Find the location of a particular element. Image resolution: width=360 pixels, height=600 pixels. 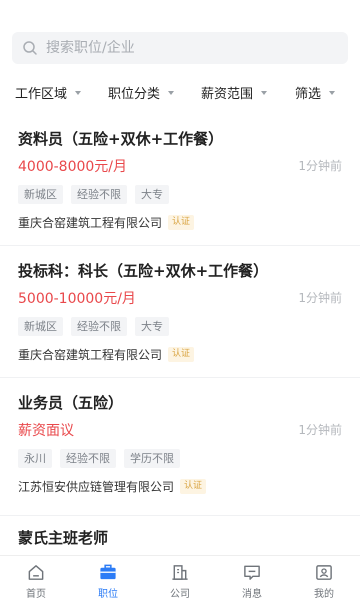

tab-company: 公司 is located at coordinates (180, 578).